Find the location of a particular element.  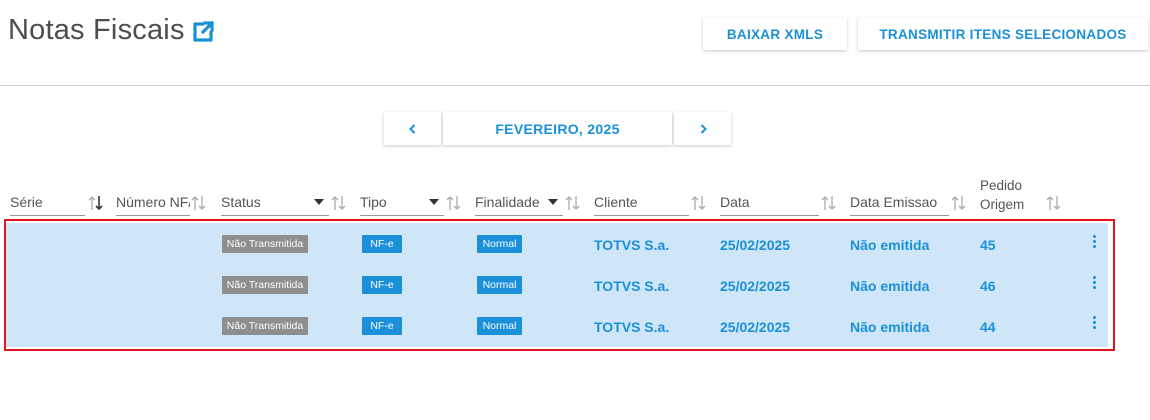

column-header-status: Status is located at coordinates (275, 205).